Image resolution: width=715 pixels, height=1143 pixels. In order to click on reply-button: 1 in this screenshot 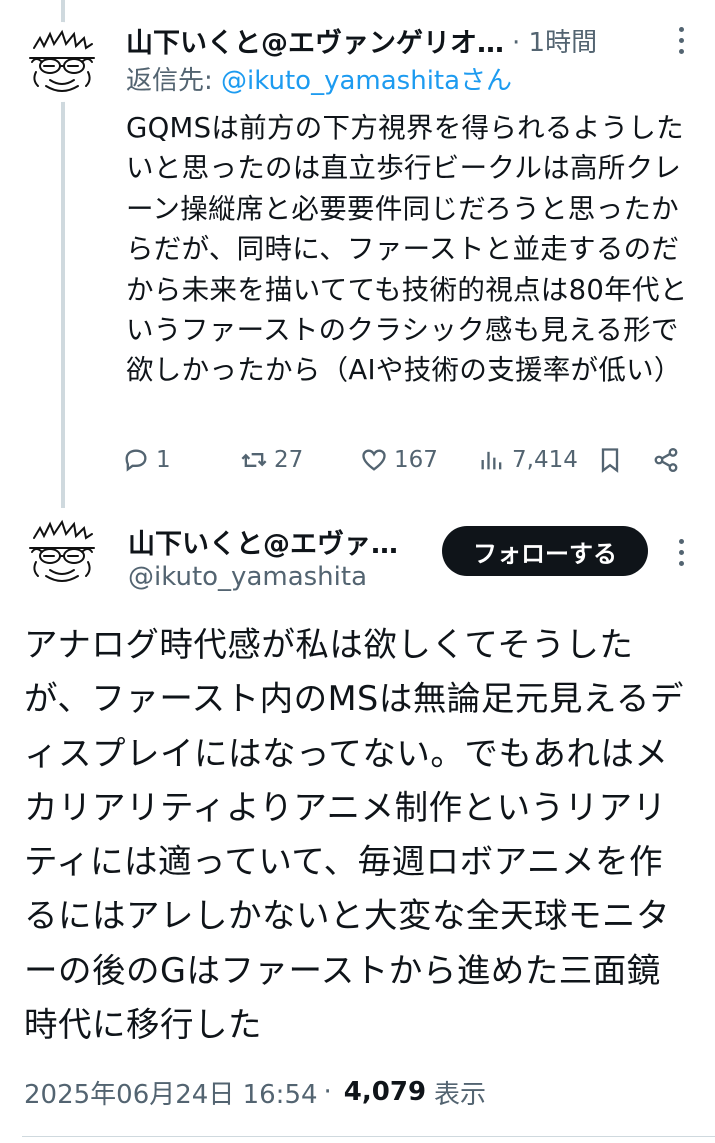, I will do `click(146, 460)`.